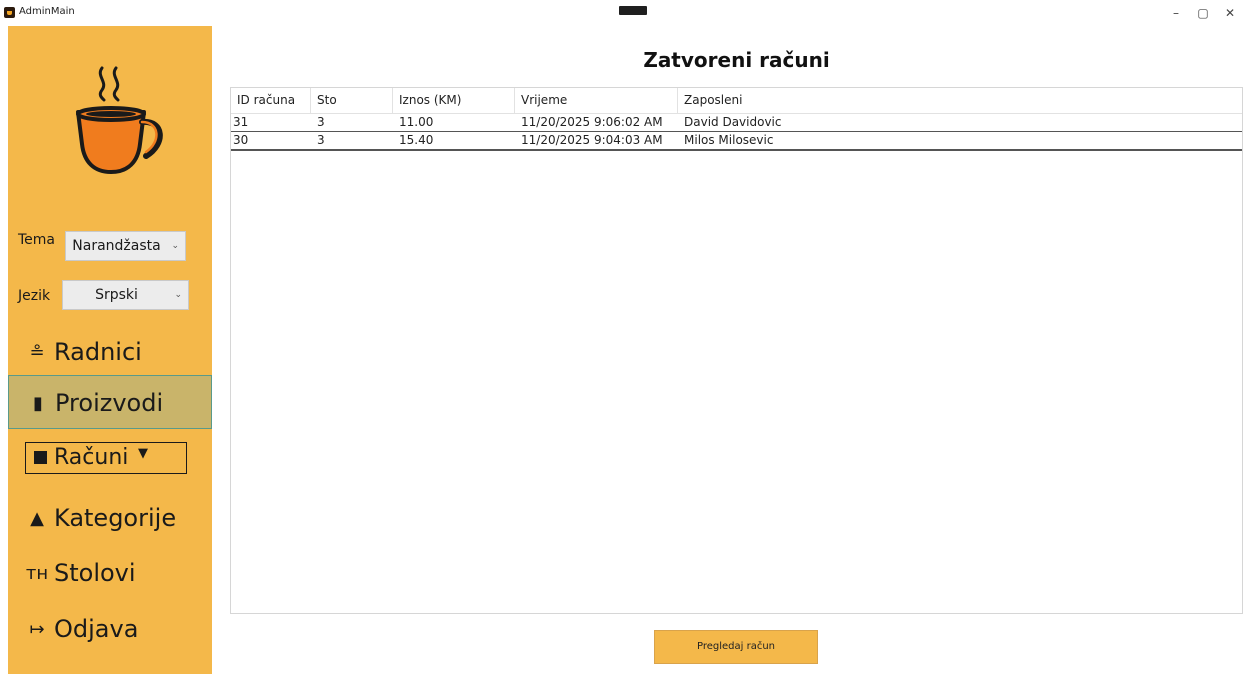 The height and width of the screenshot is (674, 1243). Describe the element at coordinates (9, 12) in the screenshot. I see `app-icon` at that location.